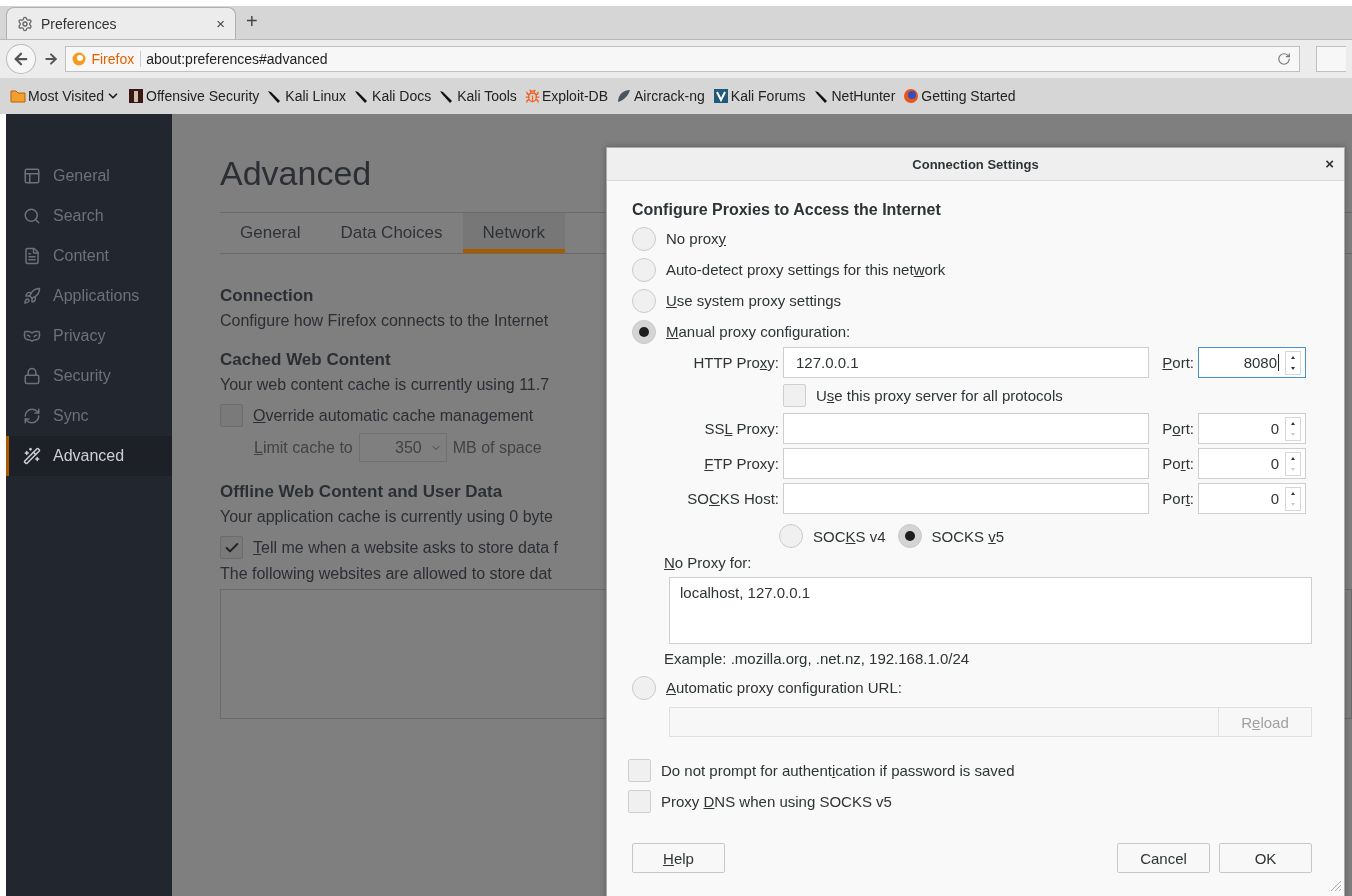 The width and height of the screenshot is (1352, 896). I want to click on bookmark: Aircrack-ng, so click(660, 96).